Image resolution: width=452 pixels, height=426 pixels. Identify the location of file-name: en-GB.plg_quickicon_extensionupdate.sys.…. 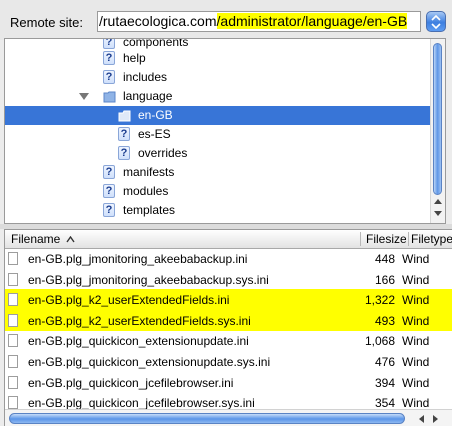
(149, 362).